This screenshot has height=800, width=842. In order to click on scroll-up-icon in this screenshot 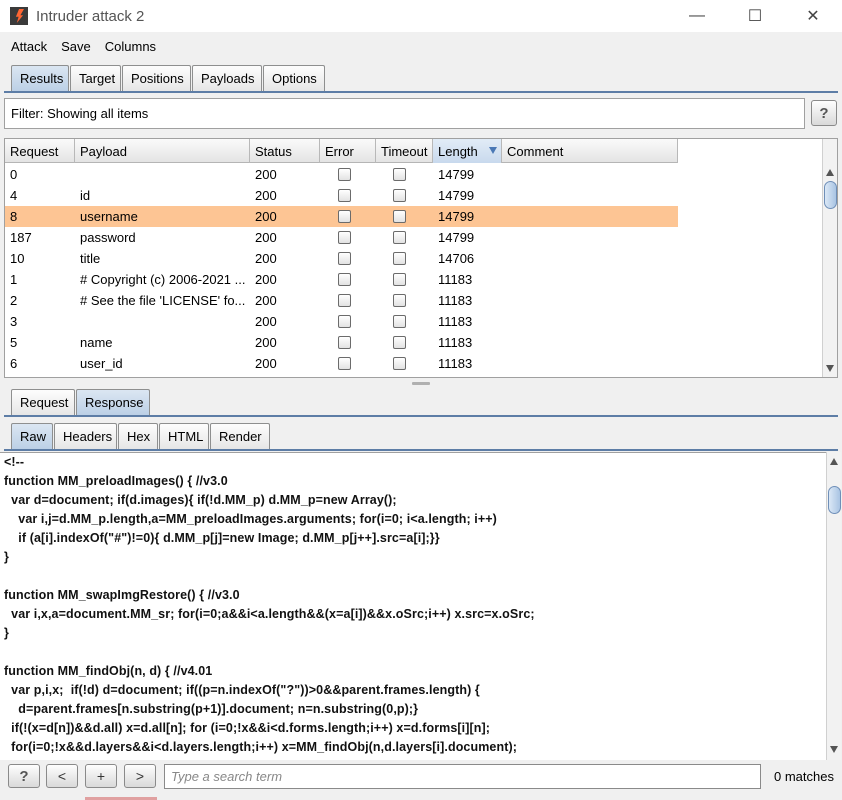, I will do `click(830, 172)`.